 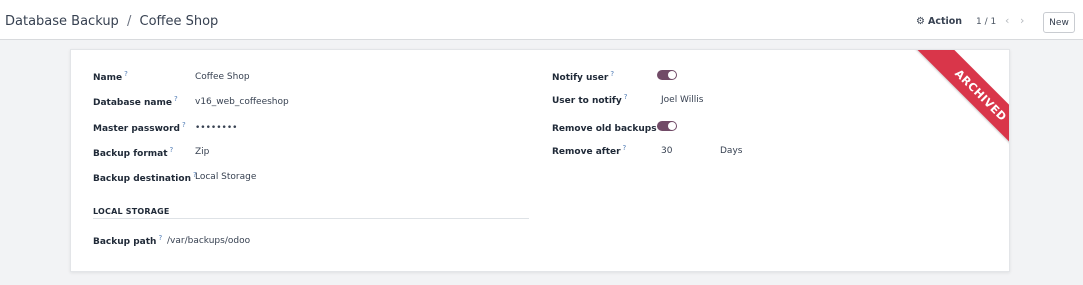 I want to click on archived-ribbon: ARCHIVED, so click(x=954, y=105).